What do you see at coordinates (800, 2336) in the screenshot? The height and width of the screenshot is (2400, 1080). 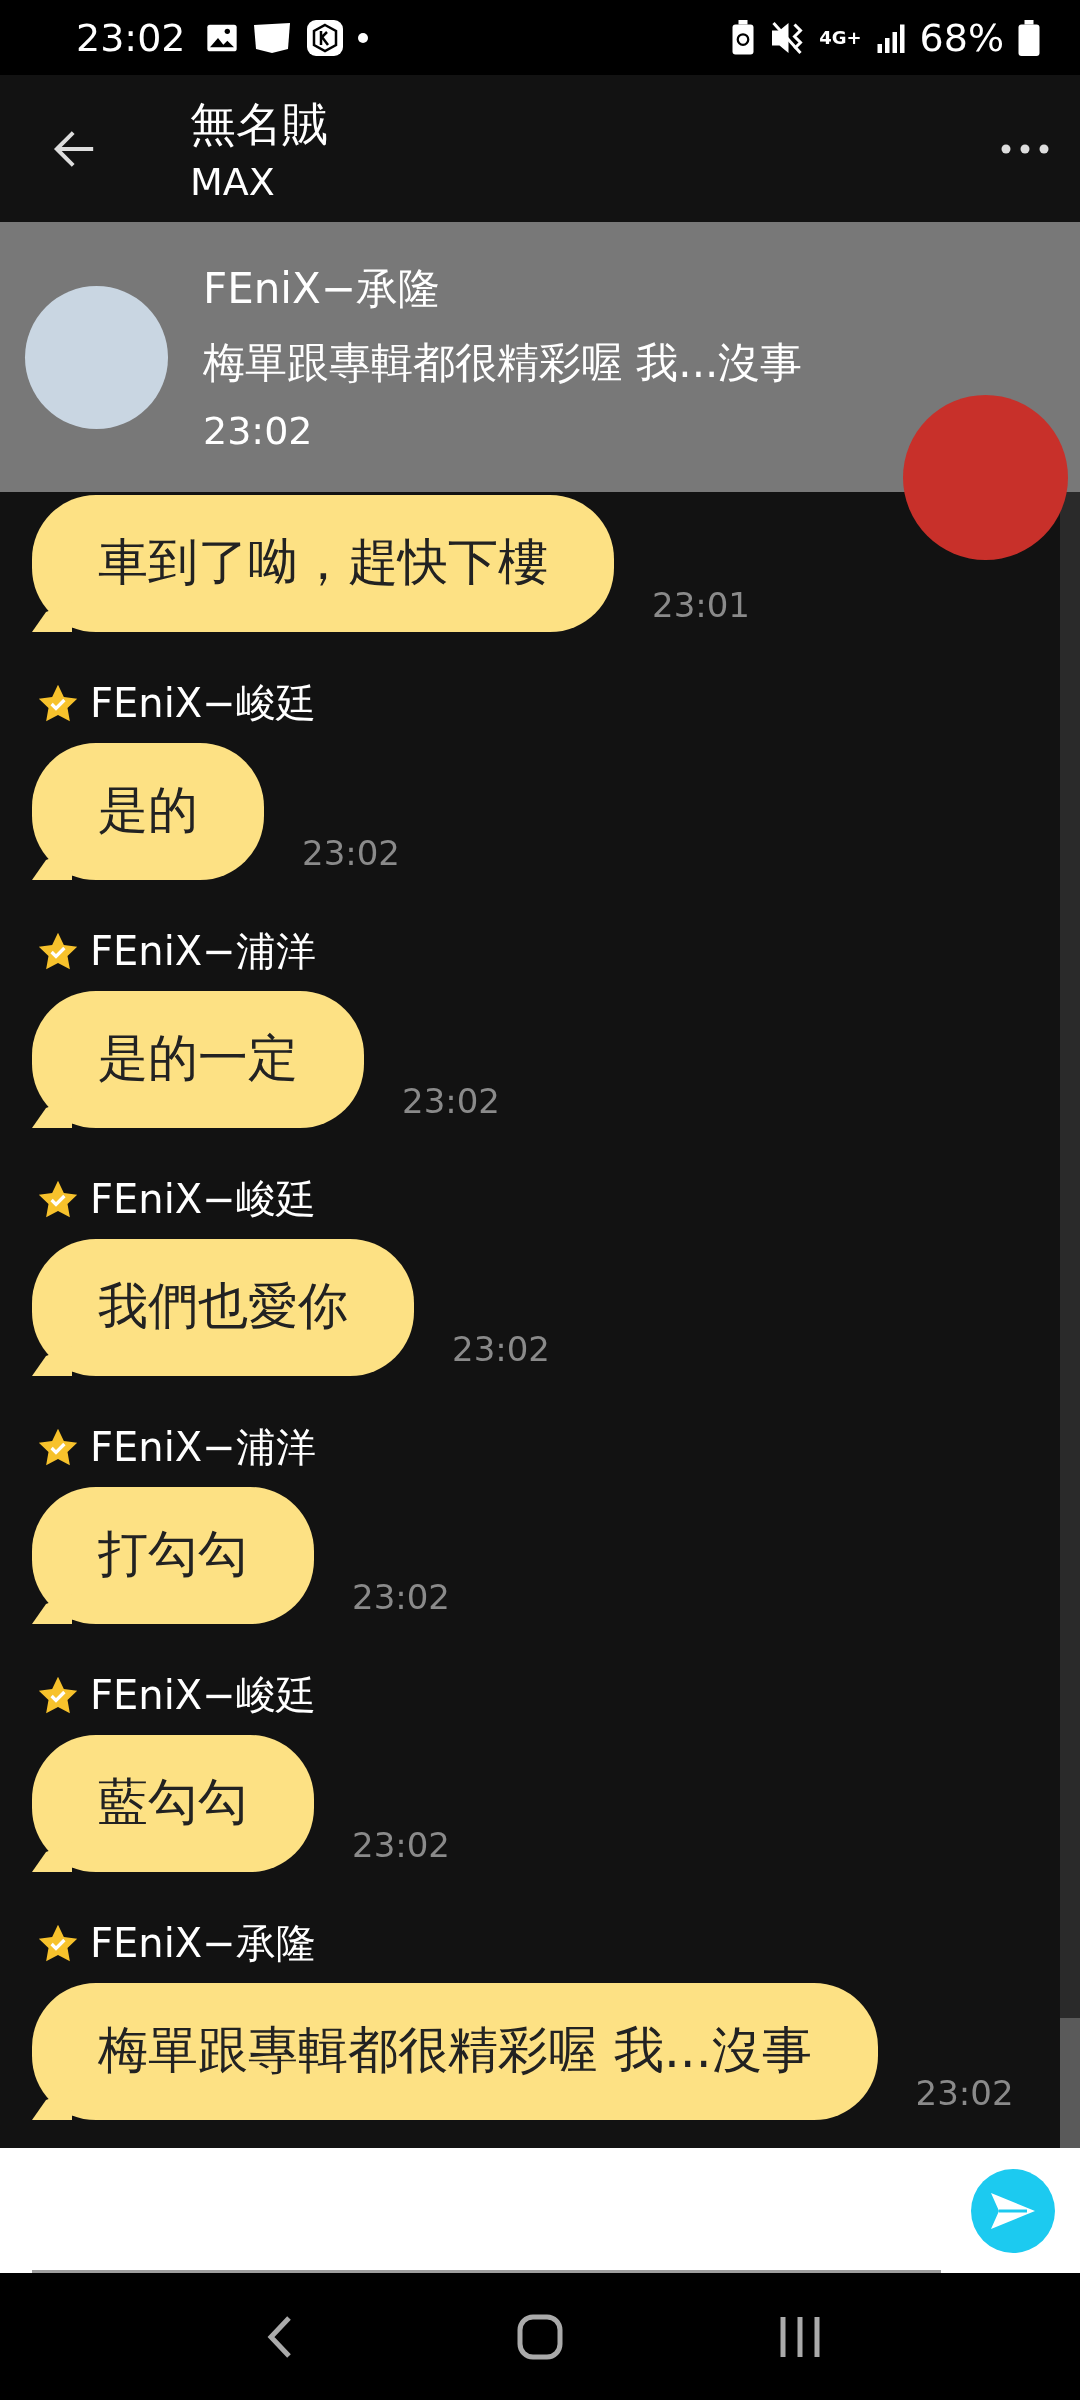 I see `recent-apps-icon` at bounding box center [800, 2336].